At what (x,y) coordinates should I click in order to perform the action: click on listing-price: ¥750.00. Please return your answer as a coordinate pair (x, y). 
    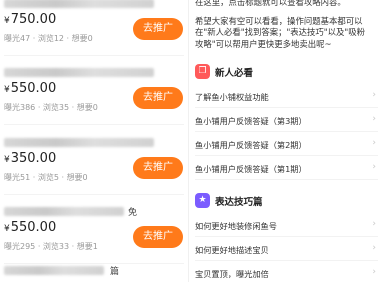
    Looking at the image, I should click on (30, 19).